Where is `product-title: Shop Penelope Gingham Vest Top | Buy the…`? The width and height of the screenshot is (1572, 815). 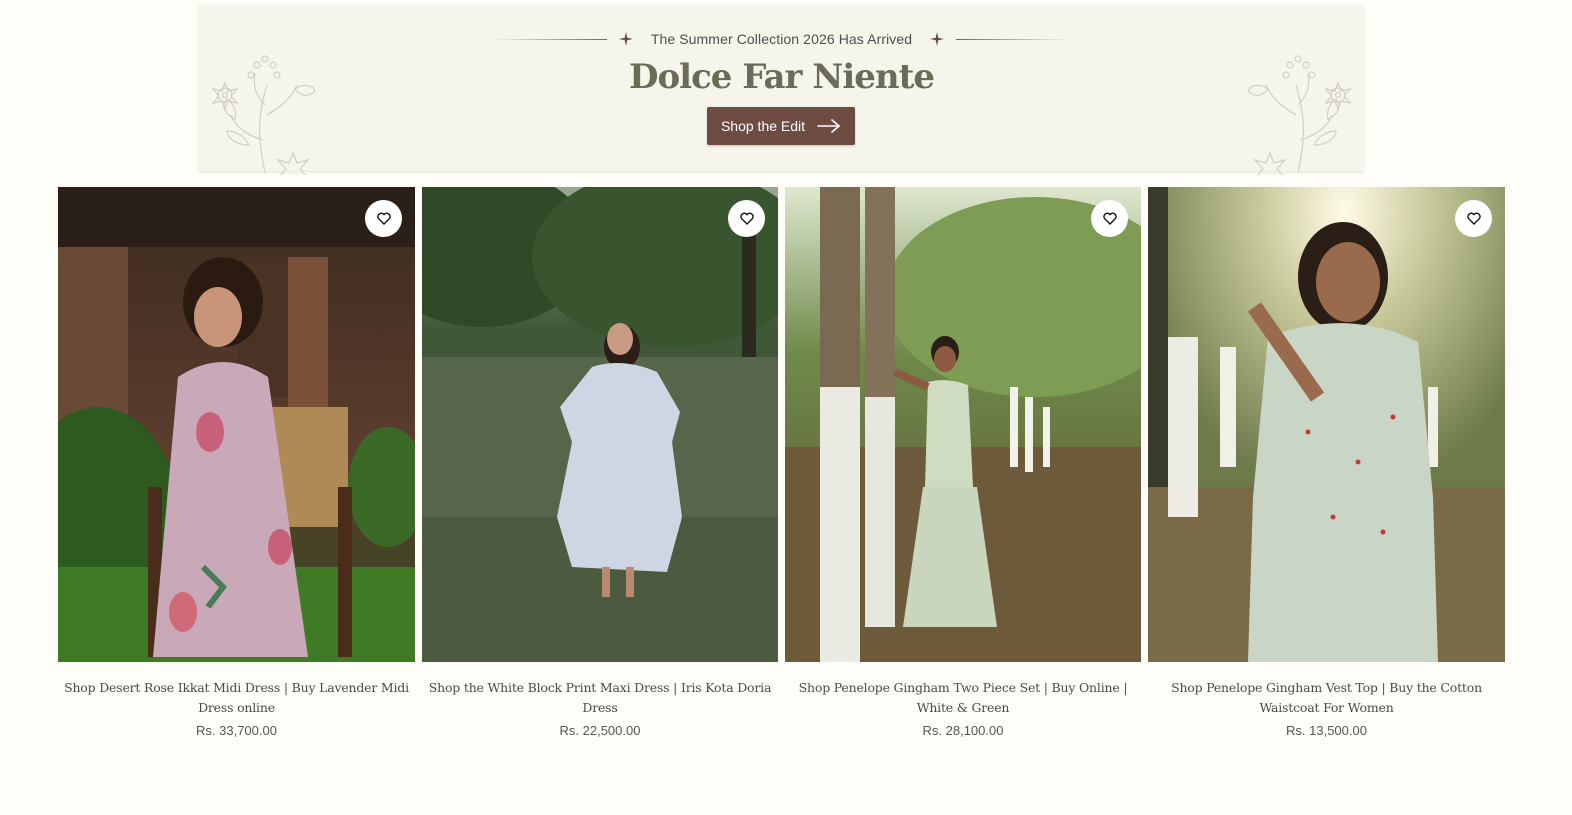 product-title: Shop Penelope Gingham Vest Top | Buy the… is located at coordinates (1326, 698).